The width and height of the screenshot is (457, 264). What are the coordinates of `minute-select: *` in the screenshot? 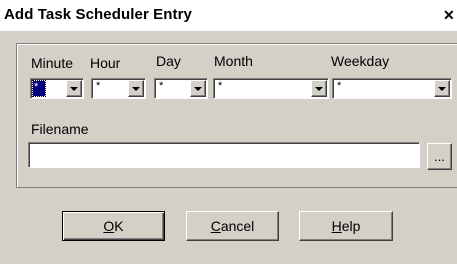 It's located at (57, 88).